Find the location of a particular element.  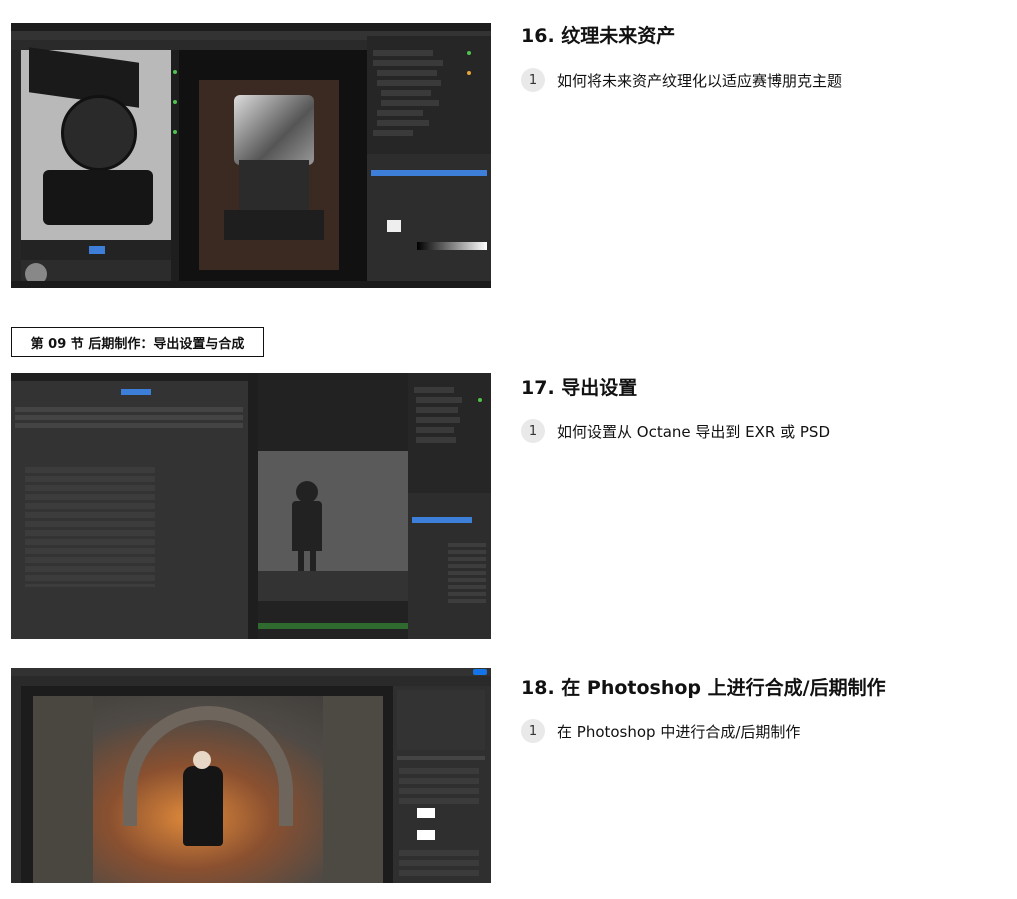

section-18-item: 1 在 Photoshop 中进行合成/后期制作 is located at coordinates (660, 731).